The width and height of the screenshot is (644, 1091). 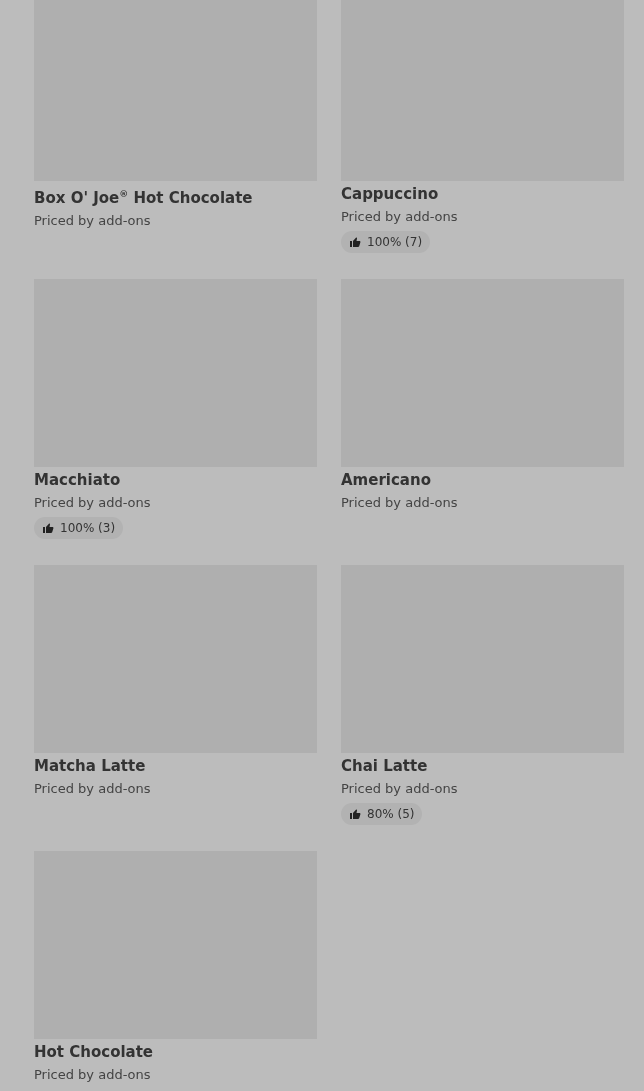 I want to click on item-name: Macchiato, so click(x=77, y=480).